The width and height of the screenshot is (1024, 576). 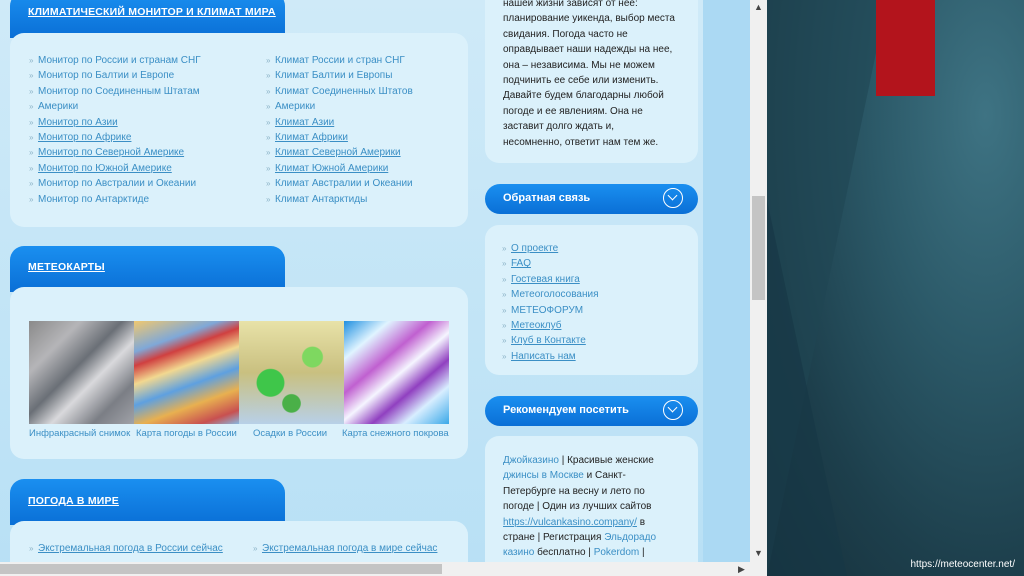 I want to click on intro-line: заставит долго ждать и,, so click(x=559, y=127).